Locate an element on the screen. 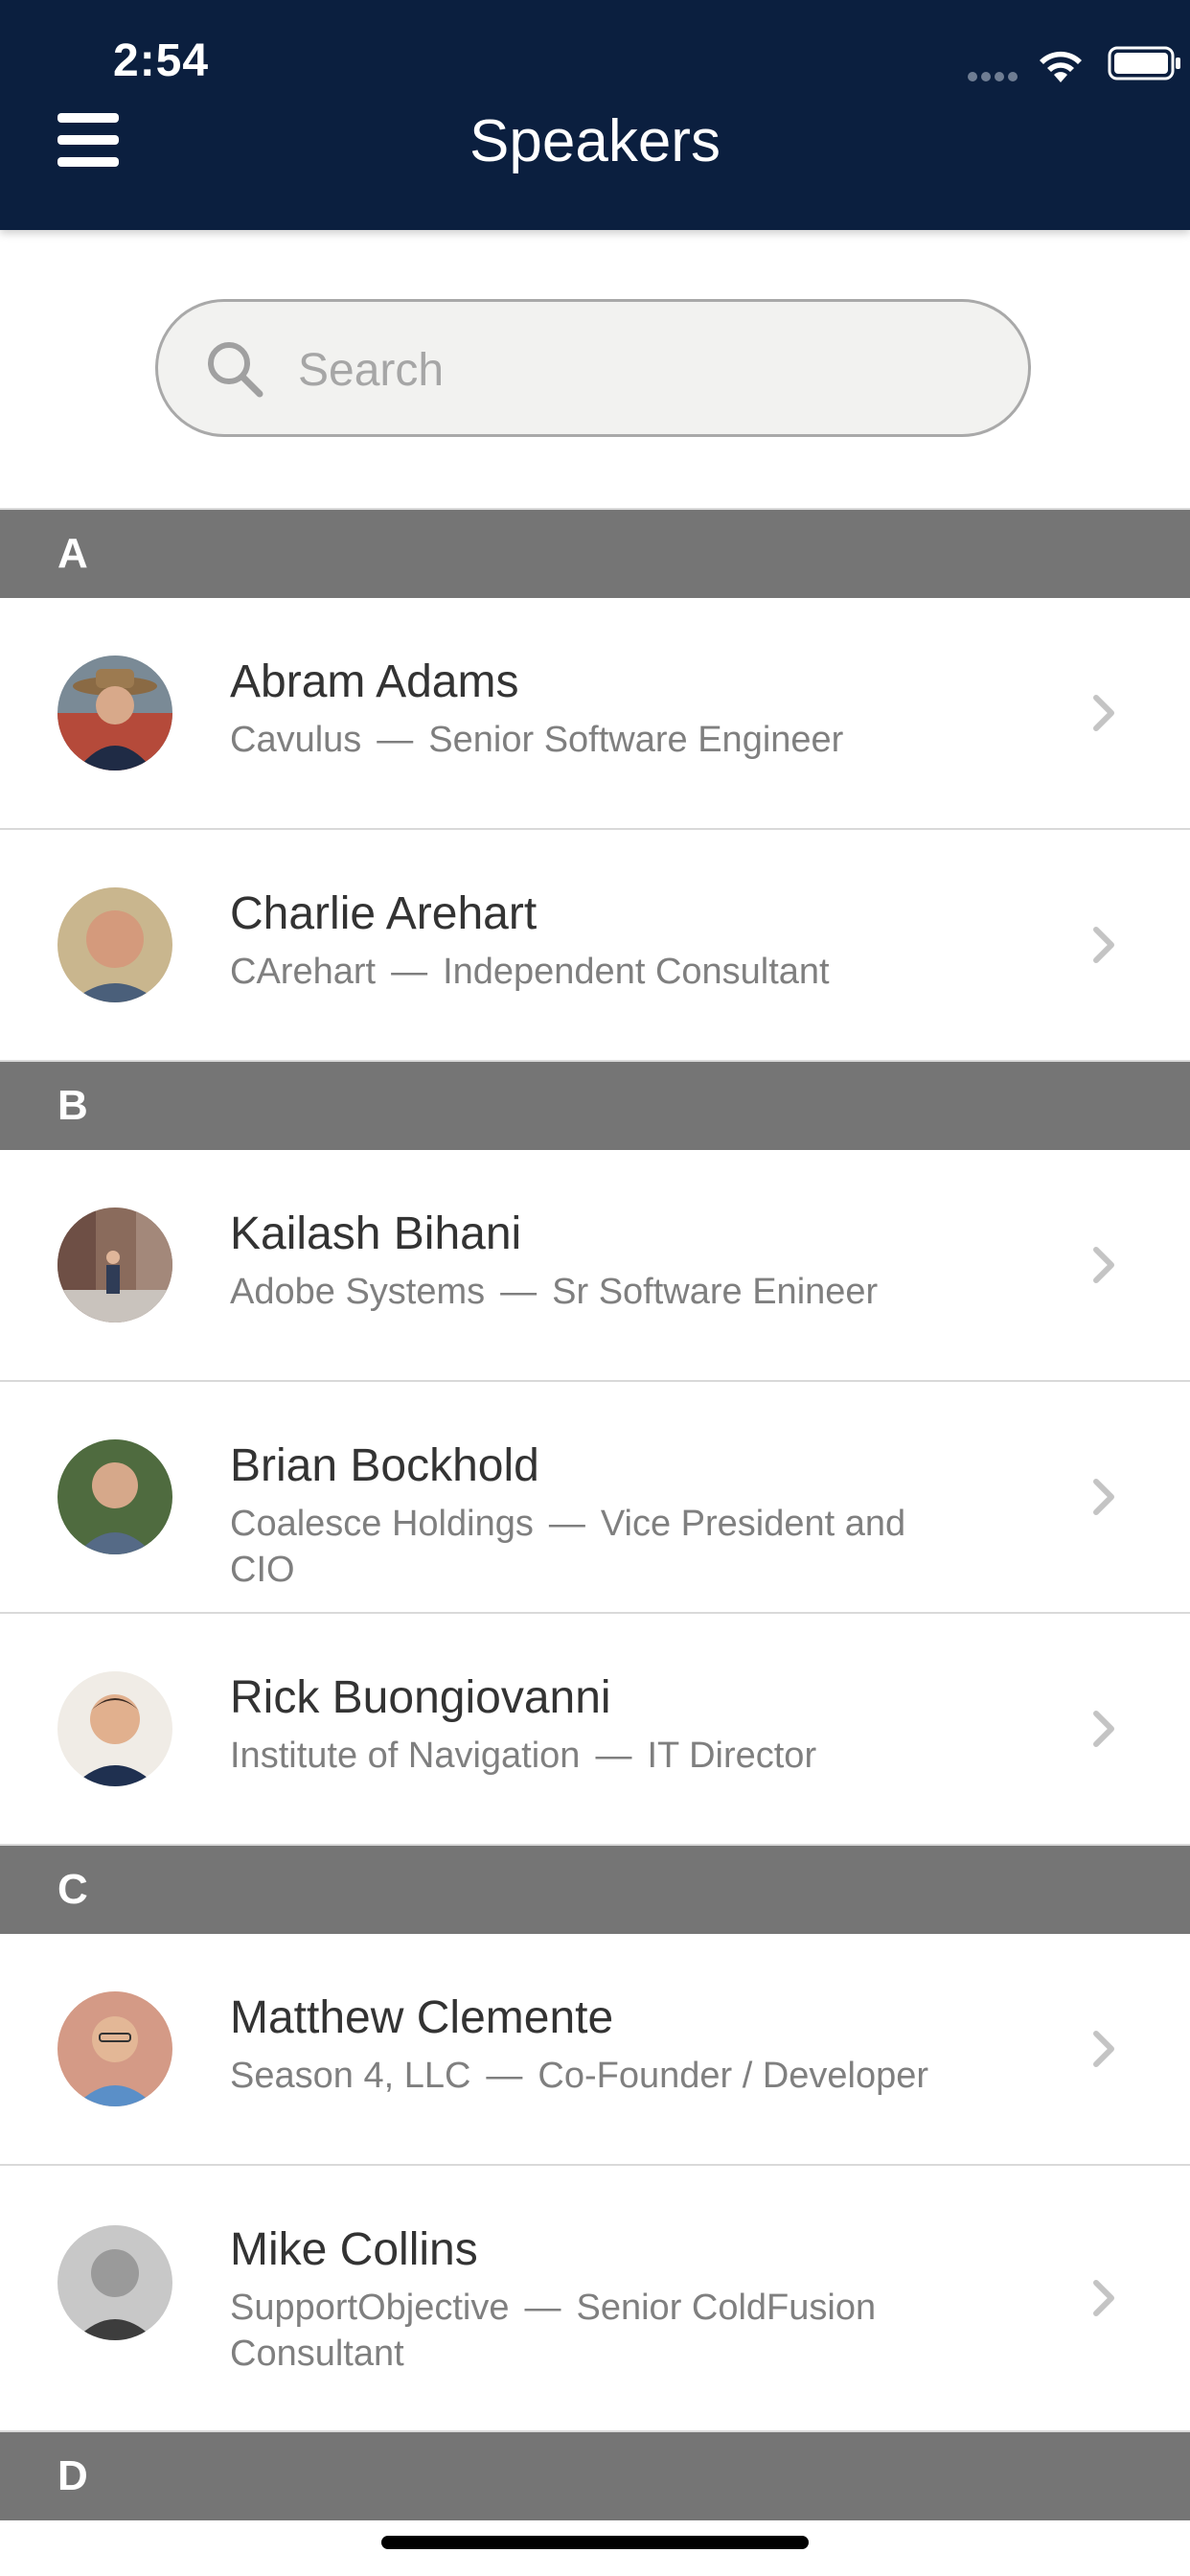  search-icon is located at coordinates (236, 370).